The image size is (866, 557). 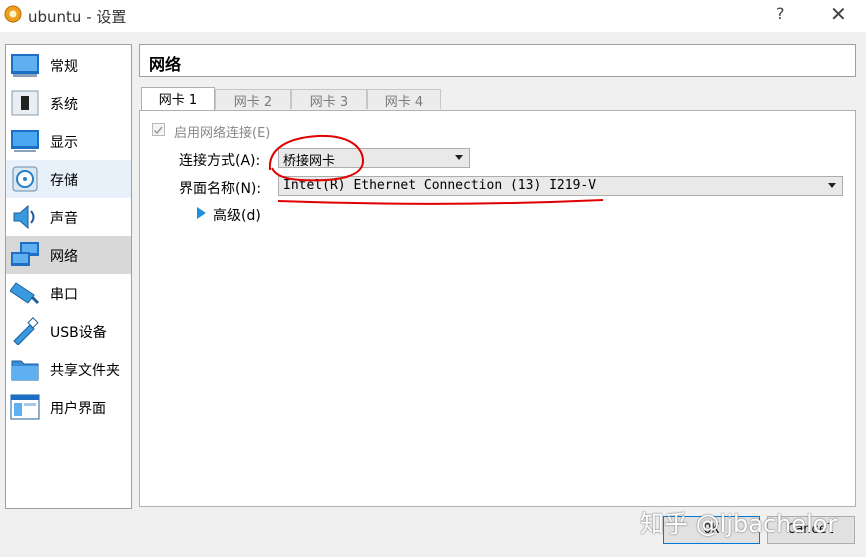 What do you see at coordinates (24, 217) in the screenshot?
I see `audio-icon` at bounding box center [24, 217].